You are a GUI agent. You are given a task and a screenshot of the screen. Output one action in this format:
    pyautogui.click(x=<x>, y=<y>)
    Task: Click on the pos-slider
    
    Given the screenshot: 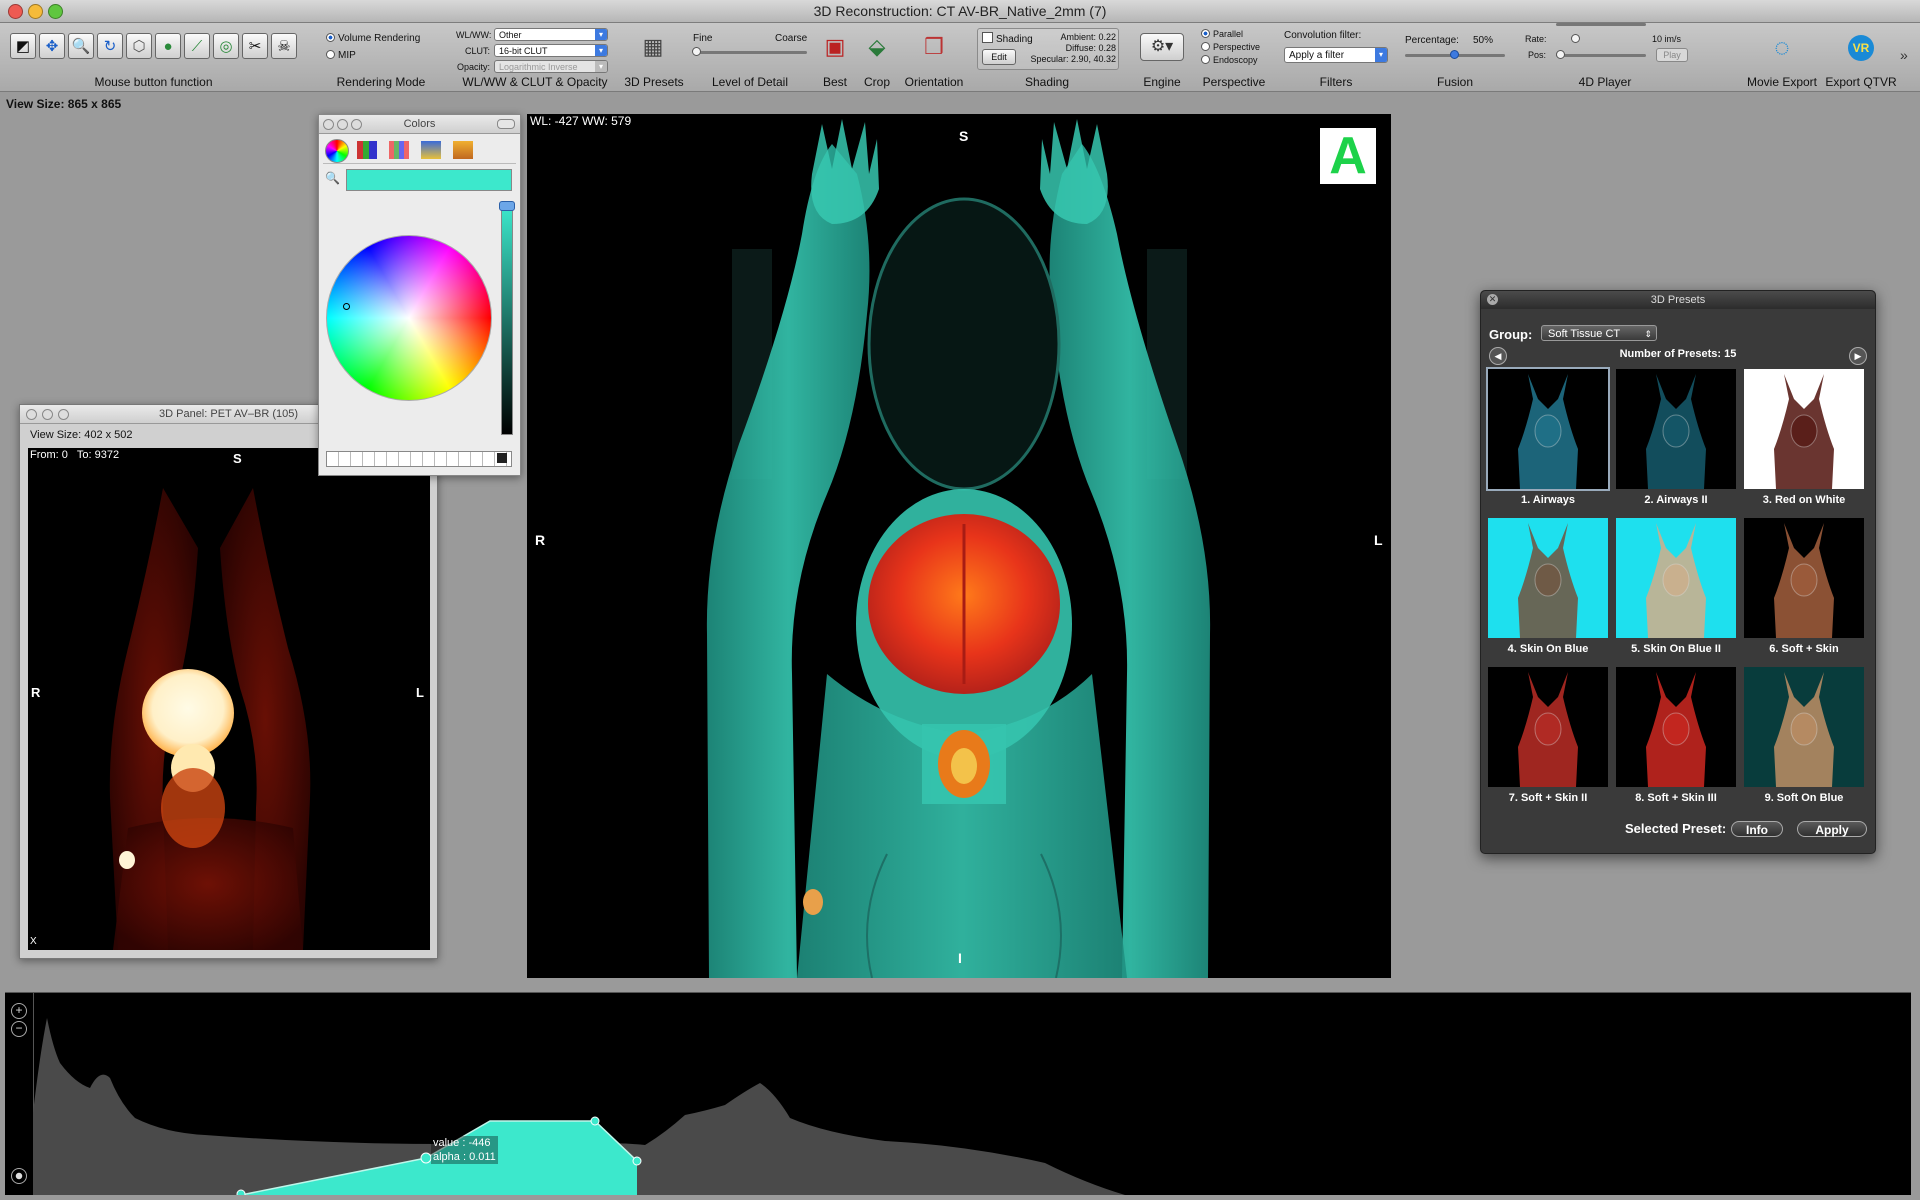 What is the action you would take?
    pyautogui.click(x=1601, y=55)
    